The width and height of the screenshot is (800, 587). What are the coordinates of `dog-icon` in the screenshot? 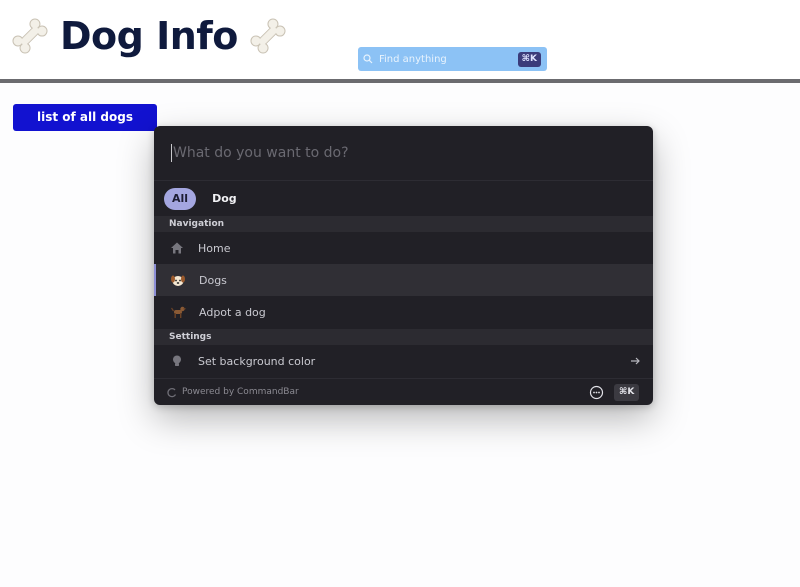 It's located at (178, 312).